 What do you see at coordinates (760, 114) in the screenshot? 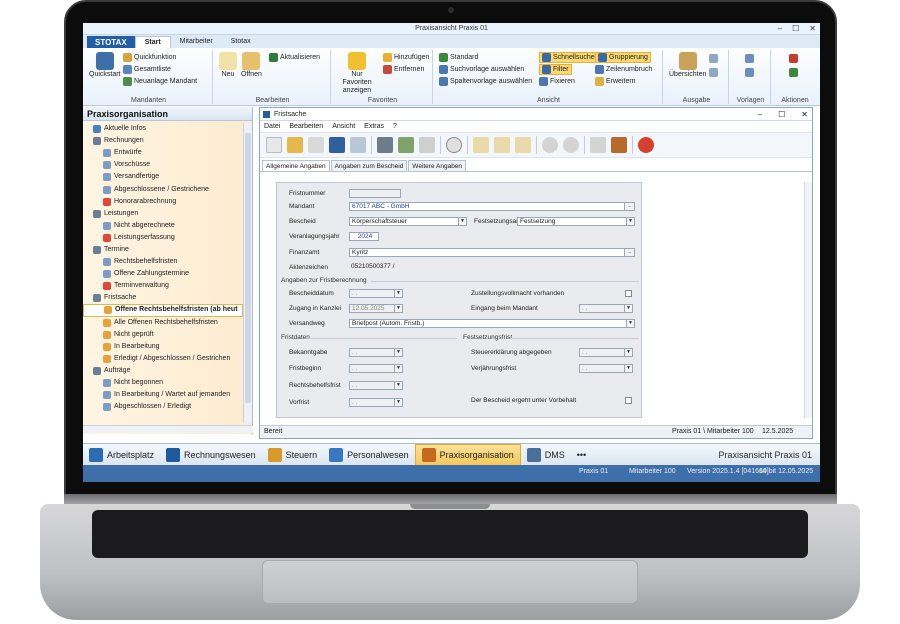
I see `window-minimize-button: –` at bounding box center [760, 114].